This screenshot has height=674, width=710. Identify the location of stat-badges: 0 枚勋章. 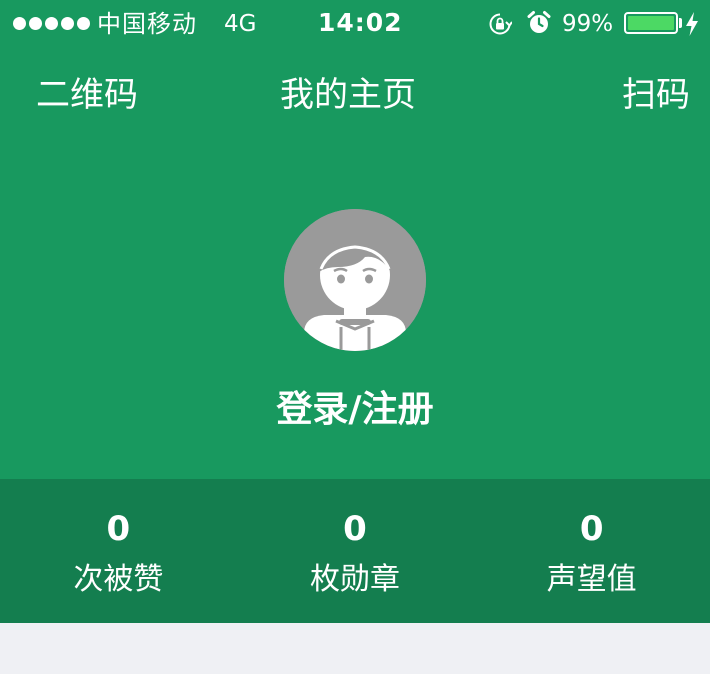
(355, 551).